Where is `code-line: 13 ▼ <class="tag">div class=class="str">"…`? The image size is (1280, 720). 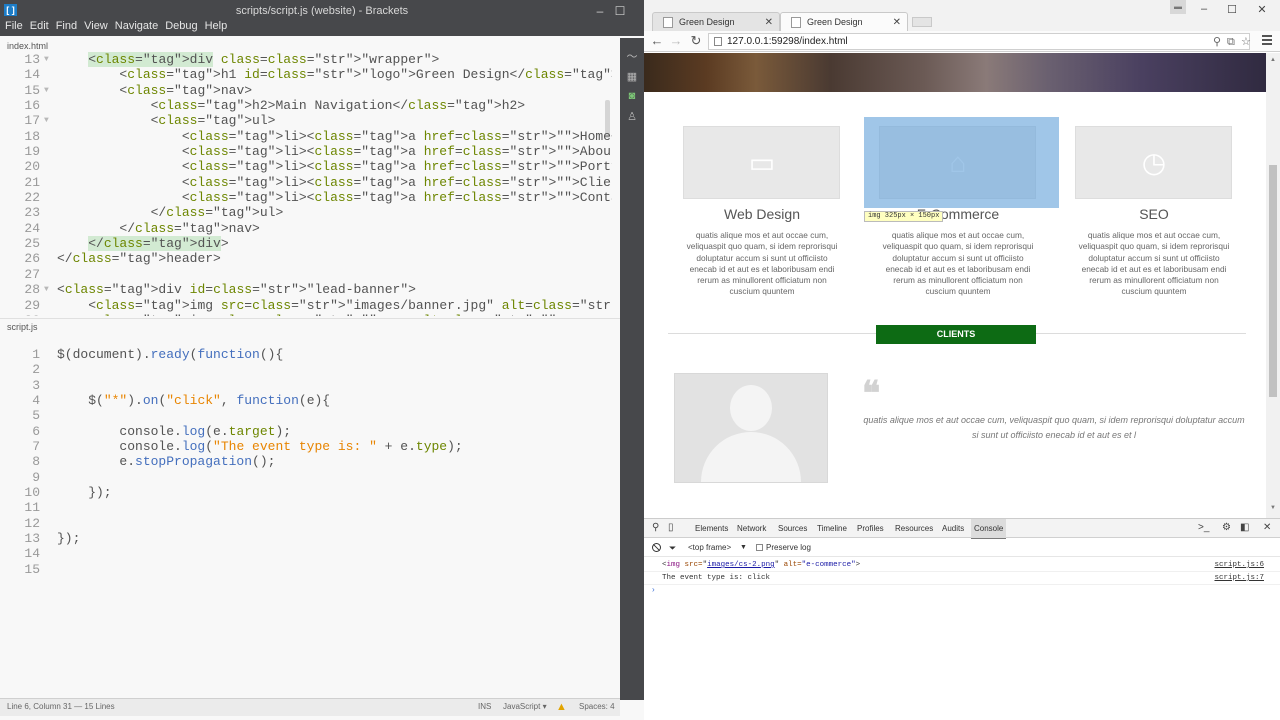 code-line: 13 ▼ <class="tag">div class=class="str">"… is located at coordinates (306, 59).